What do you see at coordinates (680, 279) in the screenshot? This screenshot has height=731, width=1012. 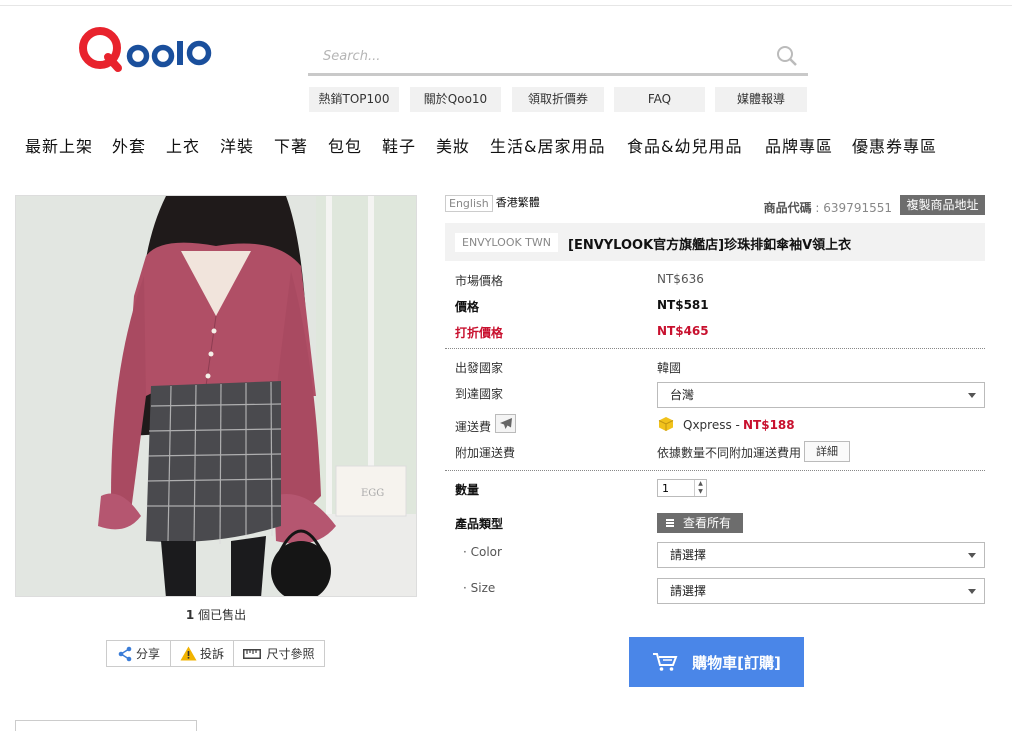 I see `market-price: NT$636` at bounding box center [680, 279].